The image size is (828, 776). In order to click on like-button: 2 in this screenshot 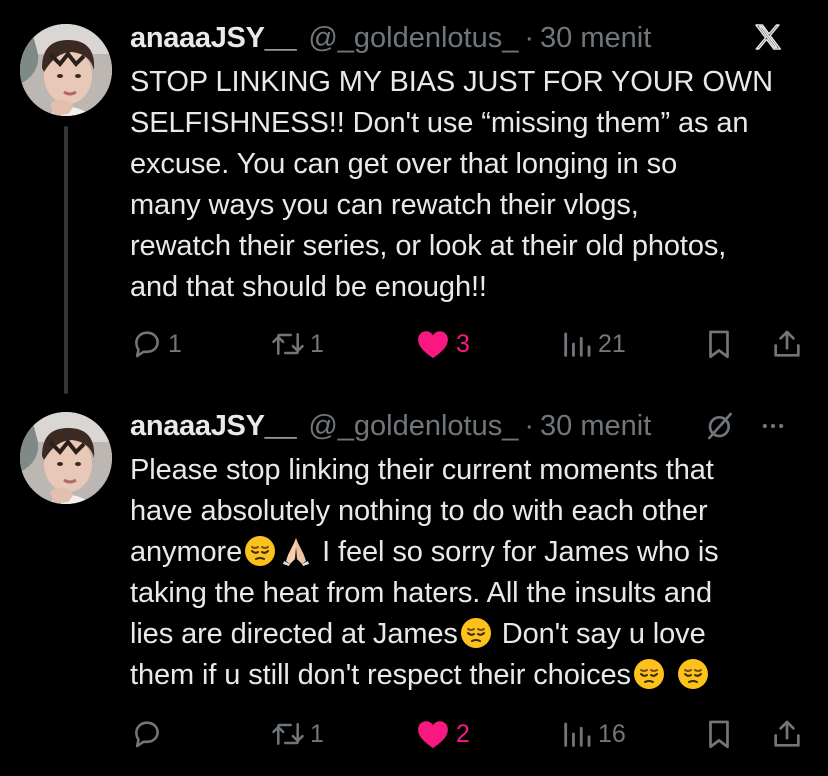, I will do `click(443, 734)`.